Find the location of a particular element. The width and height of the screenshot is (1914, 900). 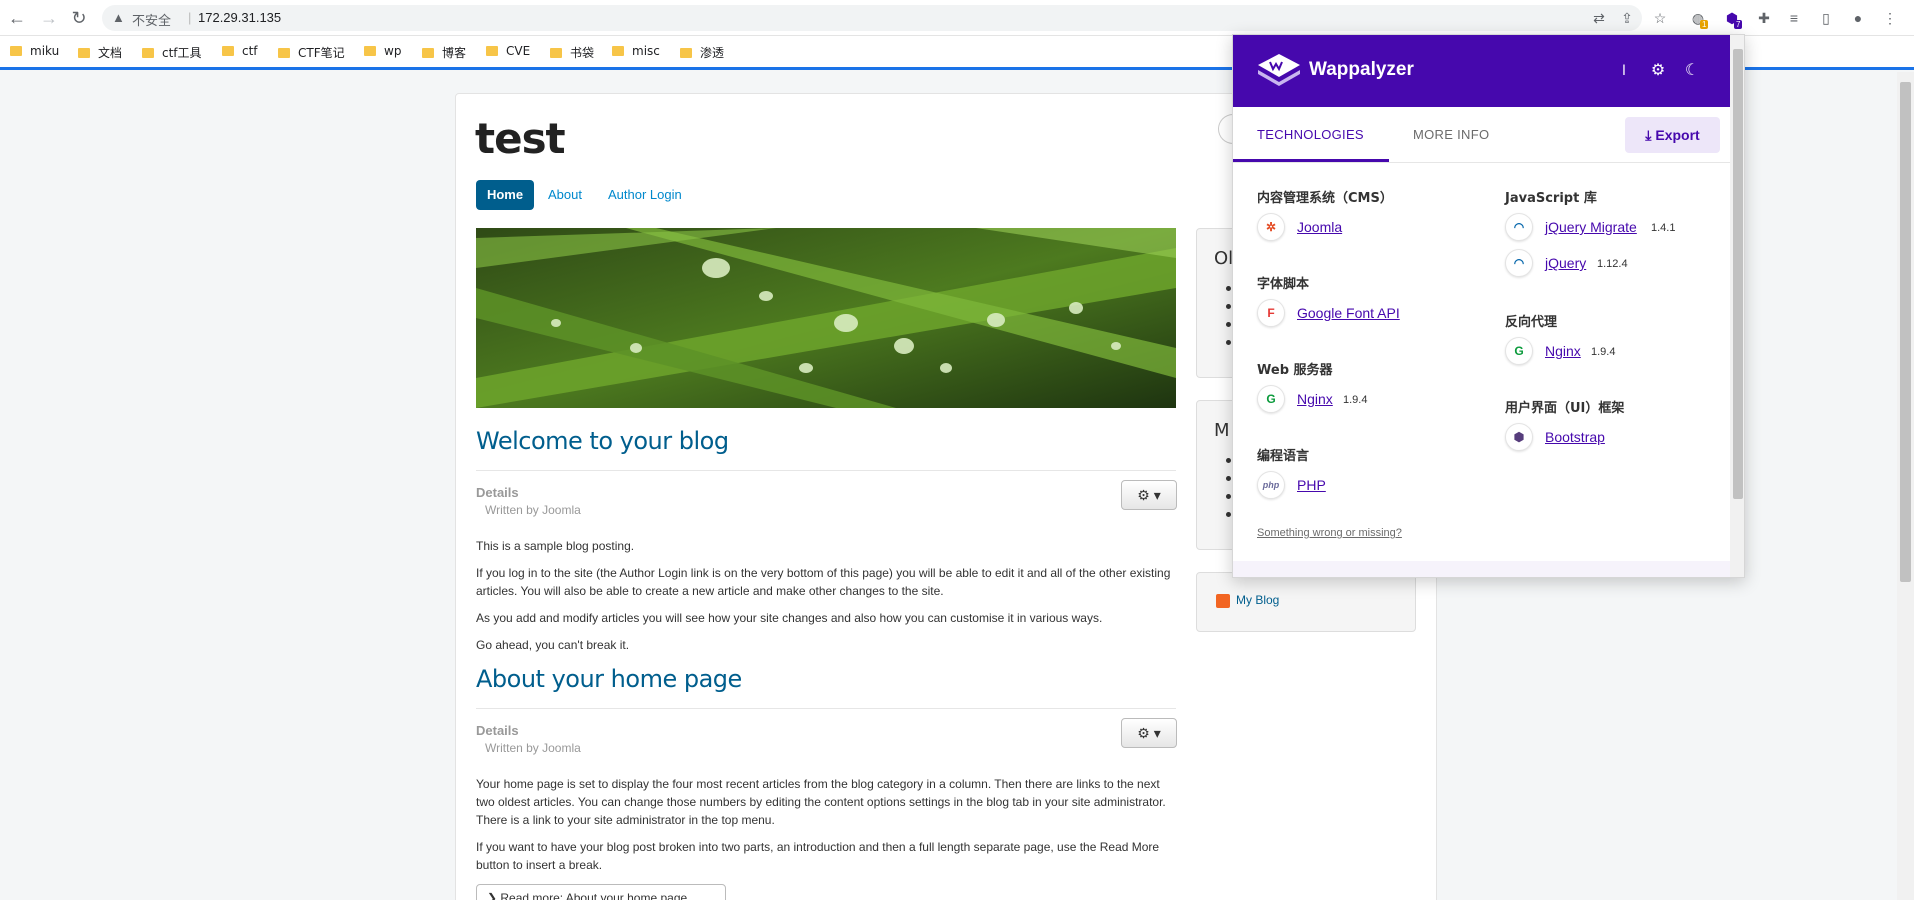

menu-kebab-icon: ⋮ is located at coordinates (1890, 18).